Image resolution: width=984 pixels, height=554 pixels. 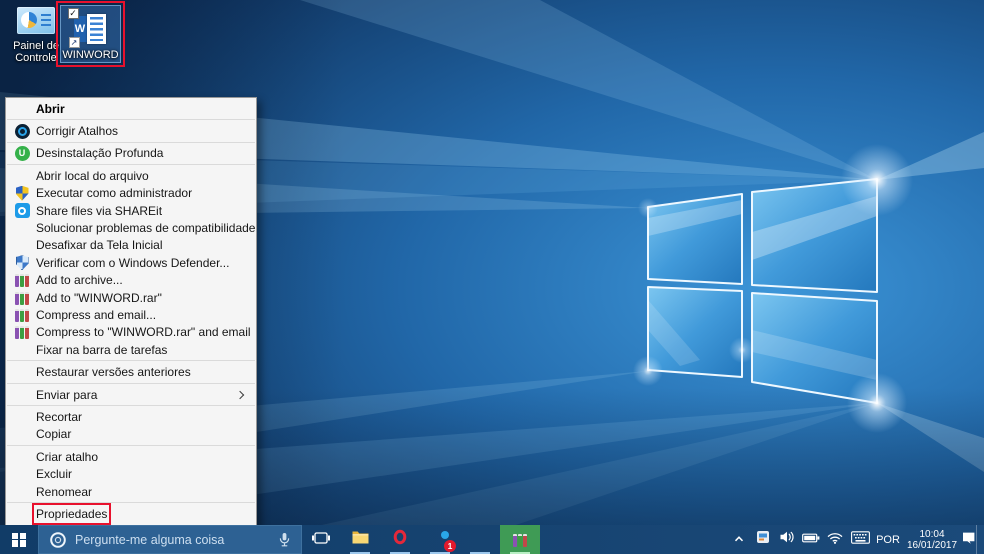 What do you see at coordinates (131, 434) in the screenshot?
I see `menu-item-copiar: Copiar` at bounding box center [131, 434].